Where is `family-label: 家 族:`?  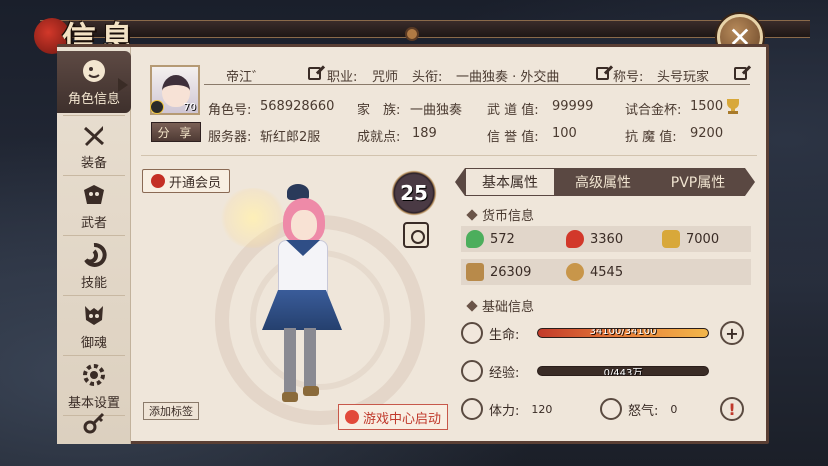
family-label: 家 族: is located at coordinates (379, 110).